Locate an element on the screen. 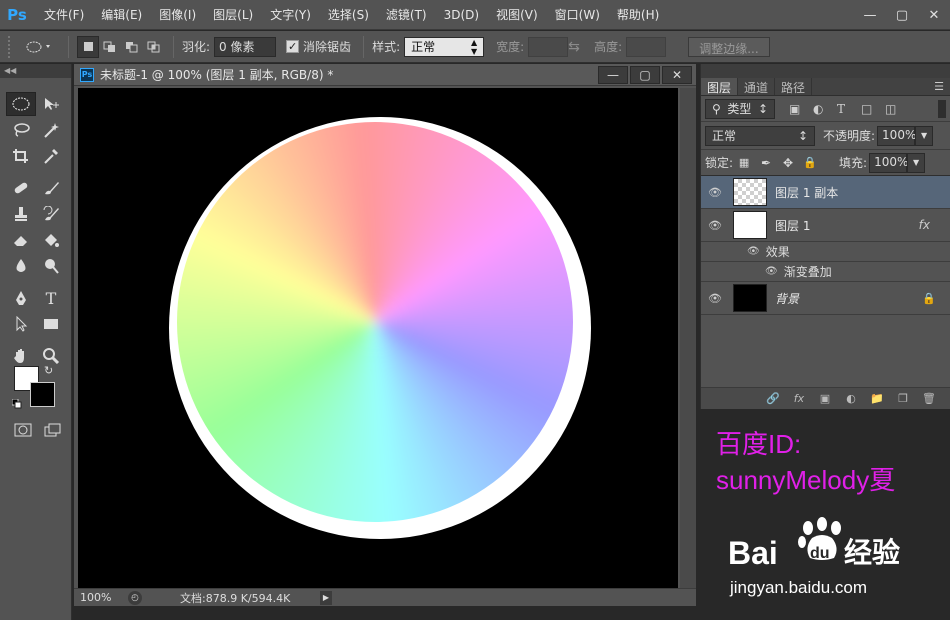 The width and height of the screenshot is (950, 620). new-selection-button is located at coordinates (88, 46).